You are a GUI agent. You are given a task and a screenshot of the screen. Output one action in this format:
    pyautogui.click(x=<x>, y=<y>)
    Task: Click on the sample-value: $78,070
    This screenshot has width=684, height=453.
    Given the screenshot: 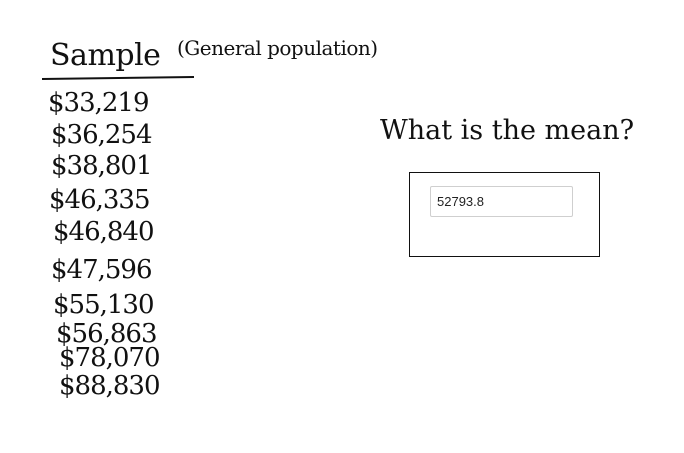 What is the action you would take?
    pyautogui.click(x=110, y=358)
    